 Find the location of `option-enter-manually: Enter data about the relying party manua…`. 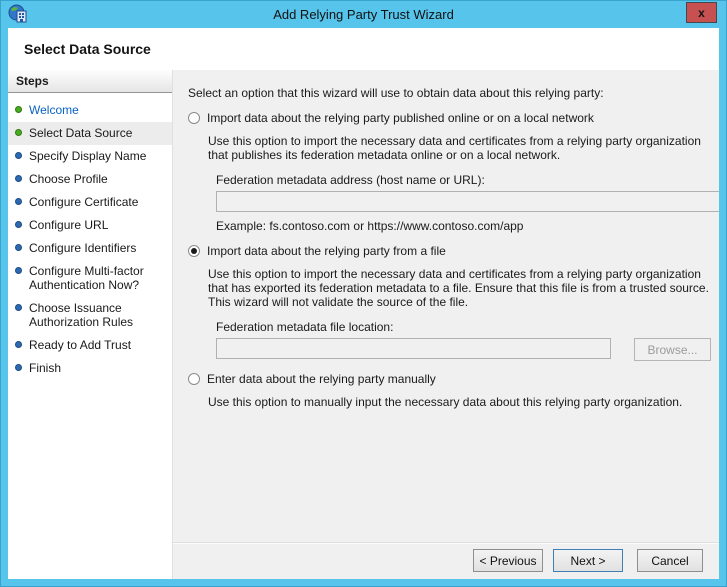

option-enter-manually: Enter data about the relying party manua… is located at coordinates (449, 379).